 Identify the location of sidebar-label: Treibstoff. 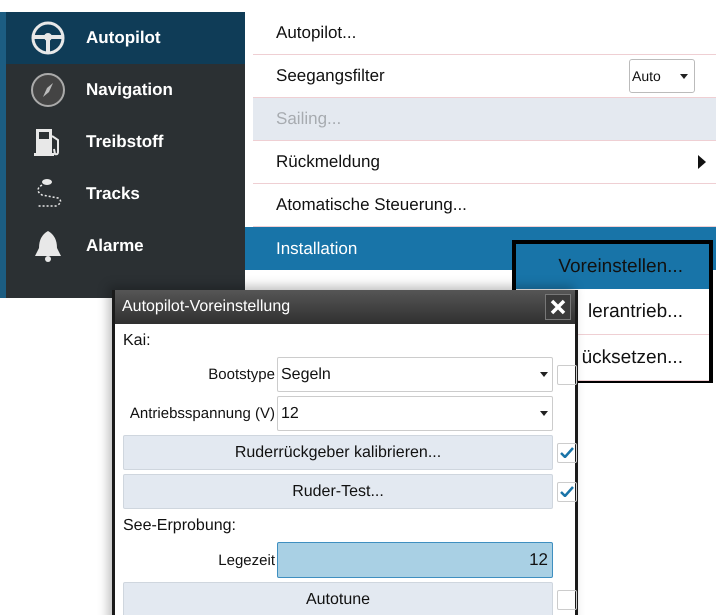
(125, 142).